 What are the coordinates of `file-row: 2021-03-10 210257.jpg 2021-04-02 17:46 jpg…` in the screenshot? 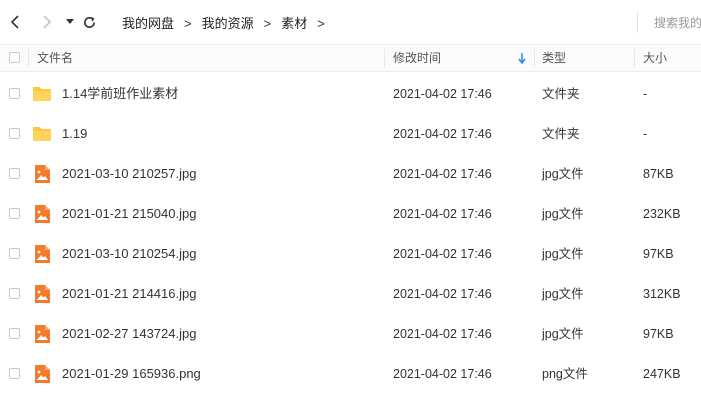 It's located at (350, 174).